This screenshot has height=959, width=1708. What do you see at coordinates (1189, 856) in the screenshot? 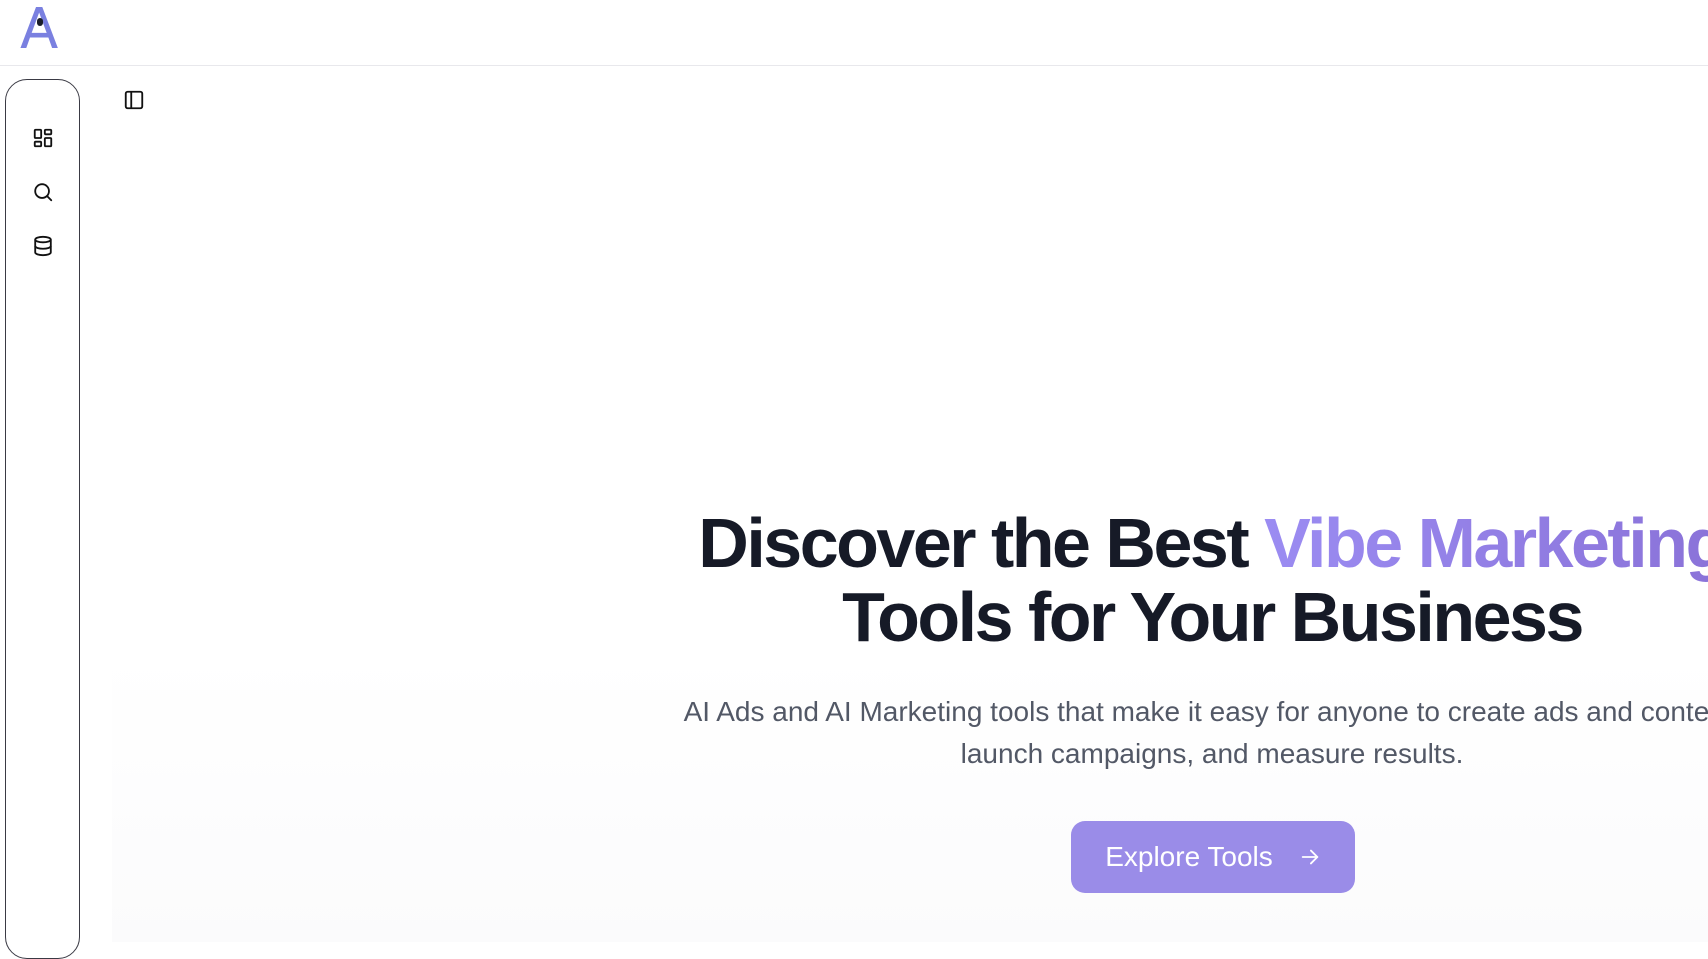
I see `explore-tools-label: Explore Tools` at bounding box center [1189, 856].